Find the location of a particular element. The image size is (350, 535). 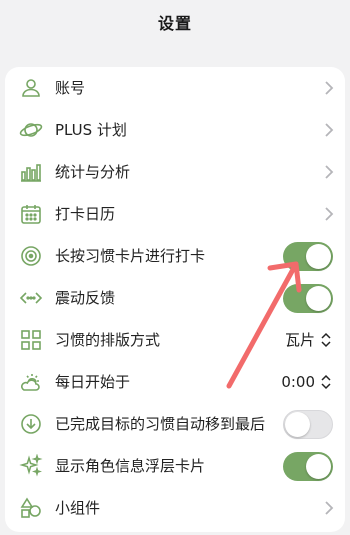

settings-row-day-start: 每日开始于 0:00 is located at coordinates (175, 382).